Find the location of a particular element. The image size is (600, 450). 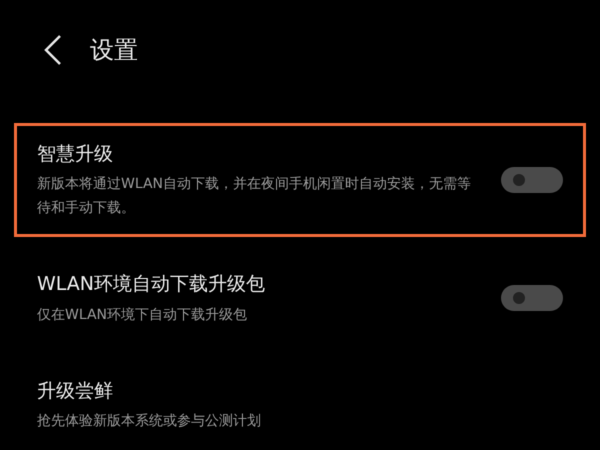

setting-description: 仅在WLAN环境下自动下载升级包 is located at coordinates (142, 315).